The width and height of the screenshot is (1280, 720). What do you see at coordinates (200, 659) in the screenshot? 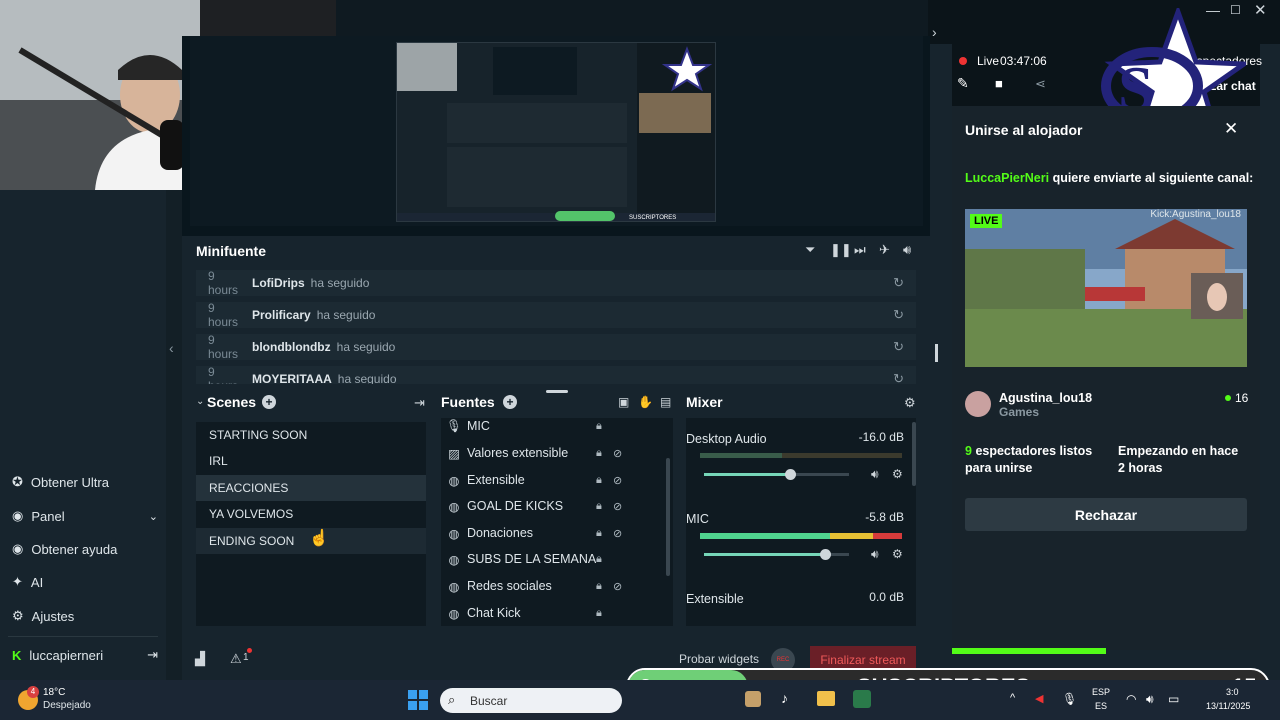
I see `stats-icon: ▟` at bounding box center [200, 659].